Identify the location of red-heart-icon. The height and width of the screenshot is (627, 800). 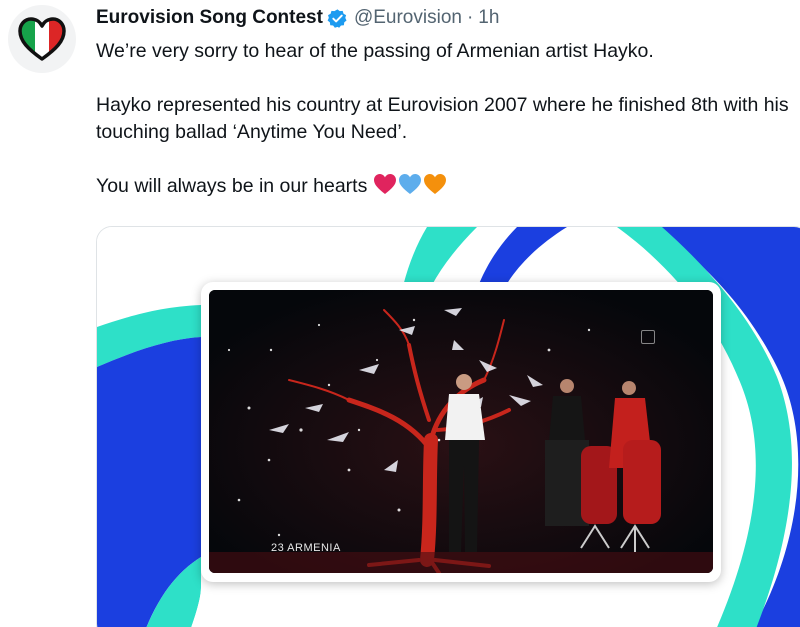
(385, 184).